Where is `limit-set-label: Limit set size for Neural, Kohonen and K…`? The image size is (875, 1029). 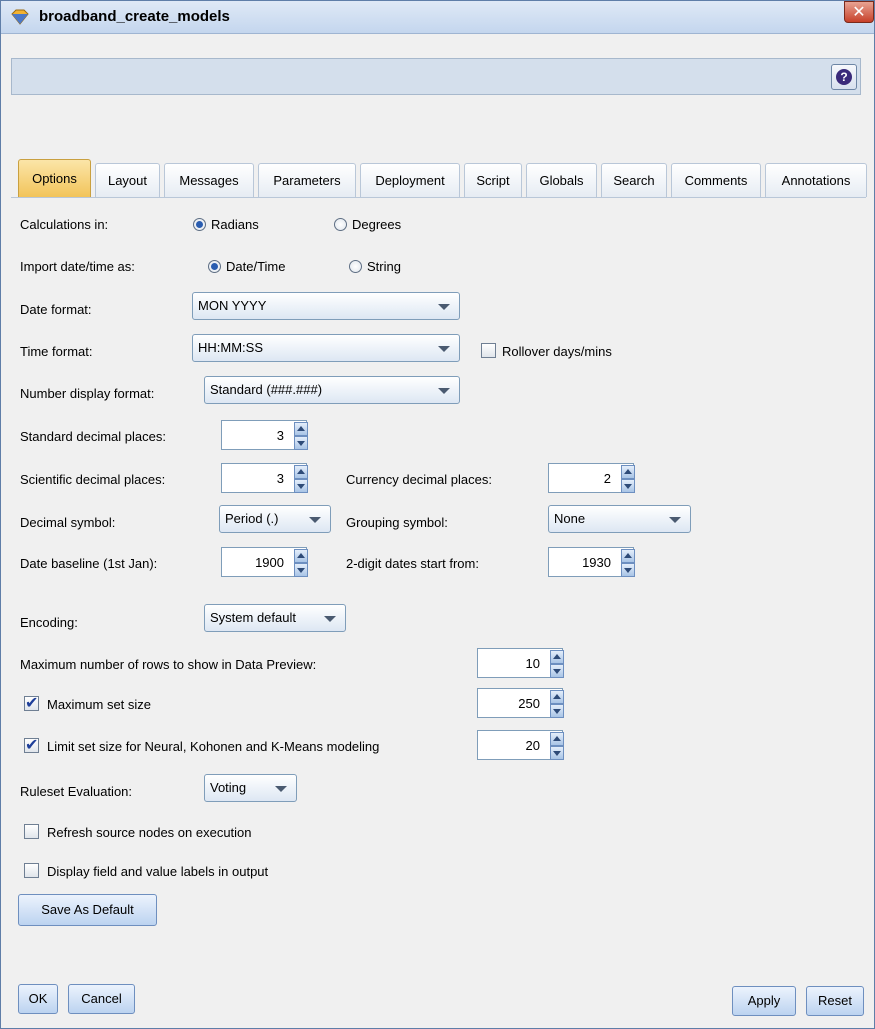
limit-set-label: Limit set size for Neural, Kohonen and K… is located at coordinates (213, 746).